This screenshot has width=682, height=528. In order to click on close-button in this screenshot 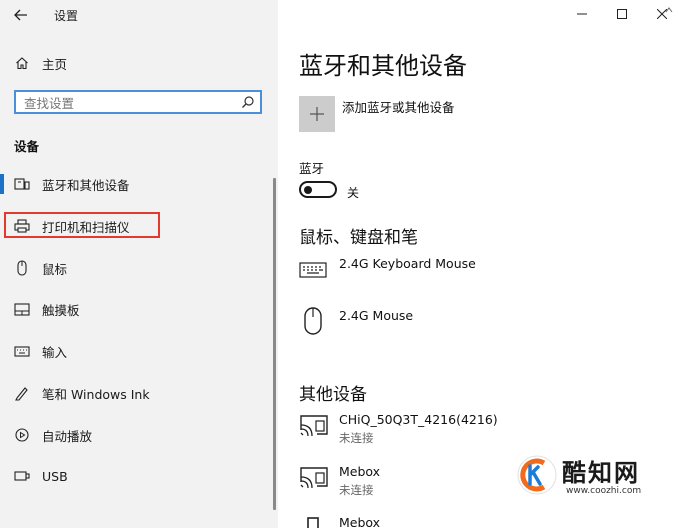, I will do `click(662, 14)`.